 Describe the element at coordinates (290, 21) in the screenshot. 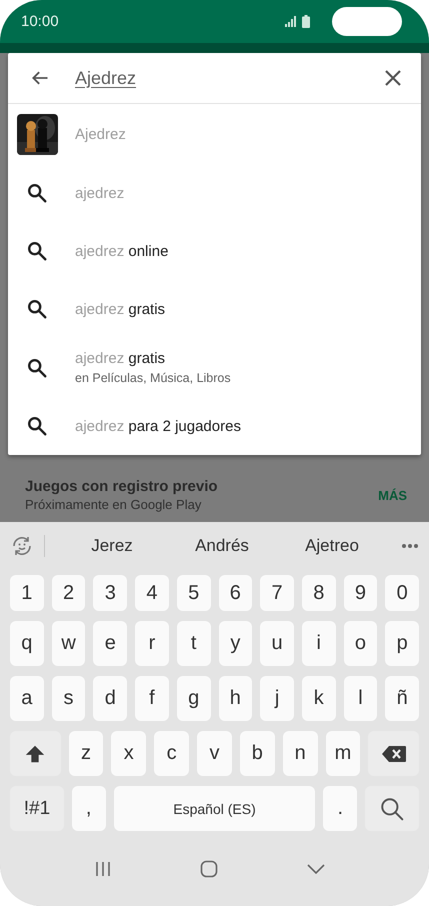

I see `signal-icon` at that location.